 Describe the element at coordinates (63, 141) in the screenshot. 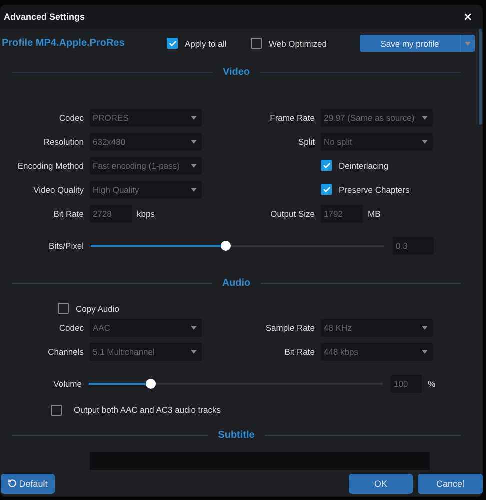

I see `field-label: Resolution` at that location.